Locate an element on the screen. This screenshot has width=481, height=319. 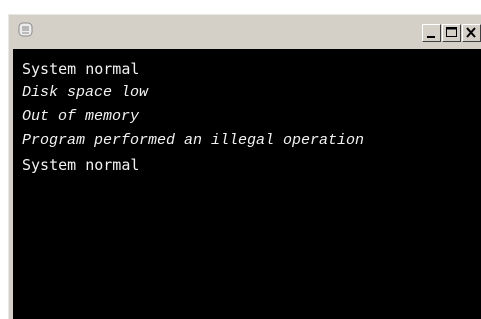
close-button is located at coordinates (471, 33).